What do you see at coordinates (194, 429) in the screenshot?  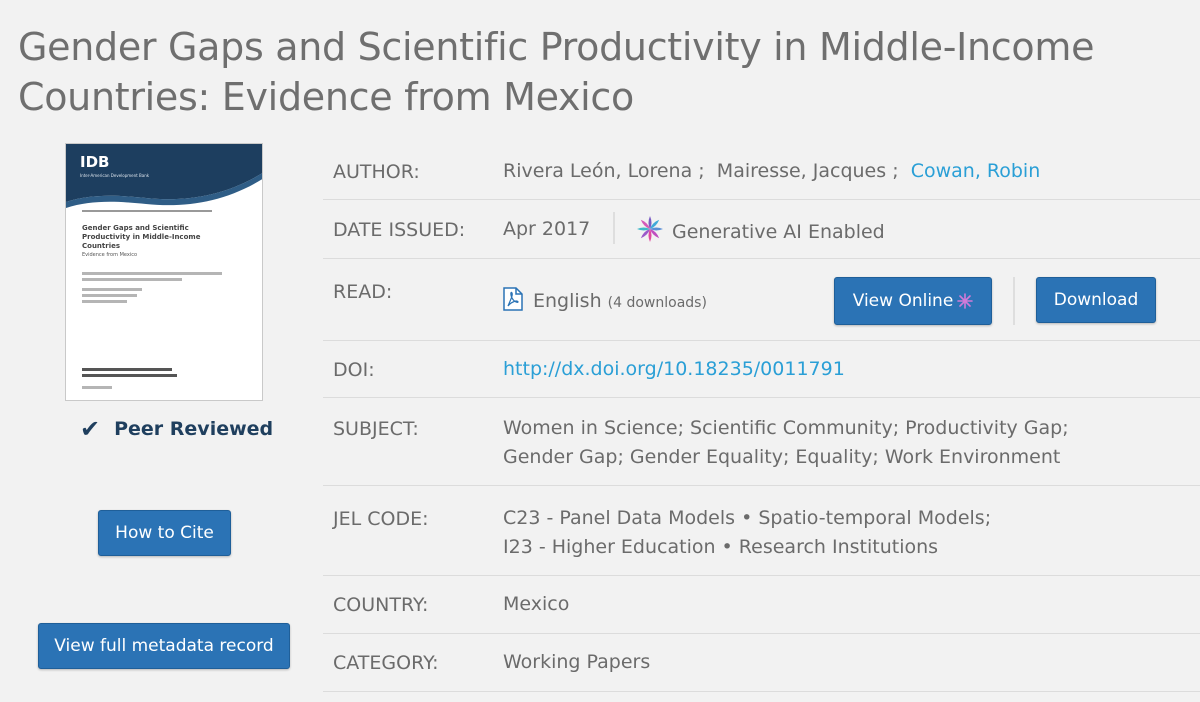 I see `peer-reviewed-label: Peer Reviewed` at bounding box center [194, 429].